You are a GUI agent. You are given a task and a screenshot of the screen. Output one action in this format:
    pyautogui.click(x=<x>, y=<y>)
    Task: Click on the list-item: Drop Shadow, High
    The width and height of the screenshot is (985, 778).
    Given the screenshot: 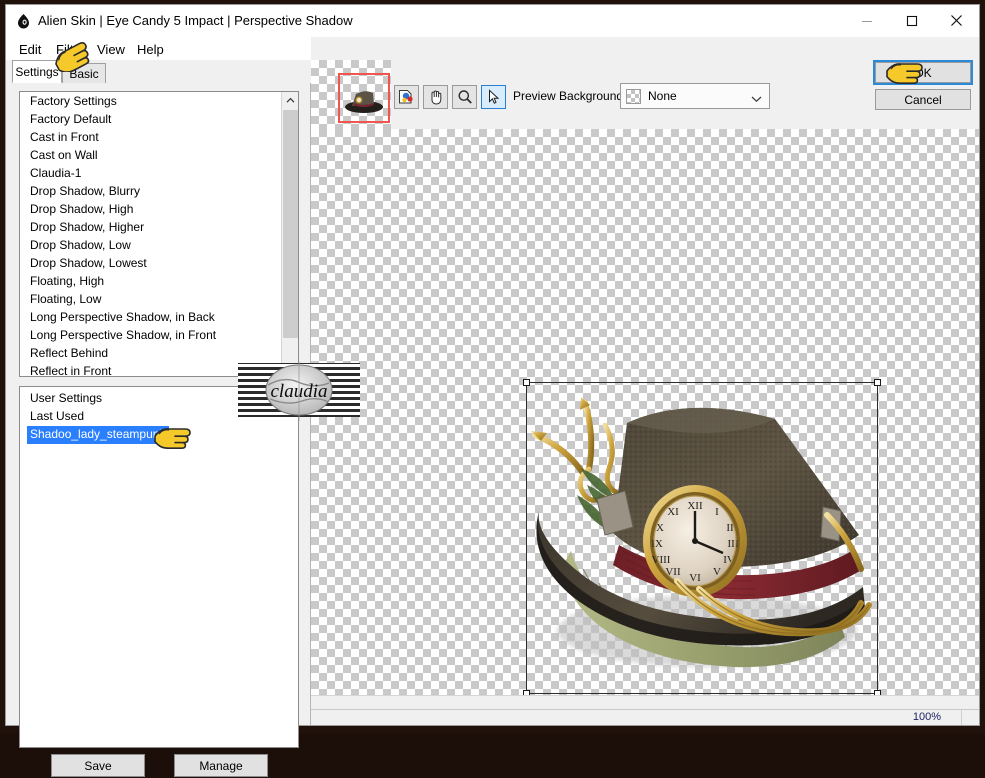 What is the action you would take?
    pyautogui.click(x=150, y=210)
    